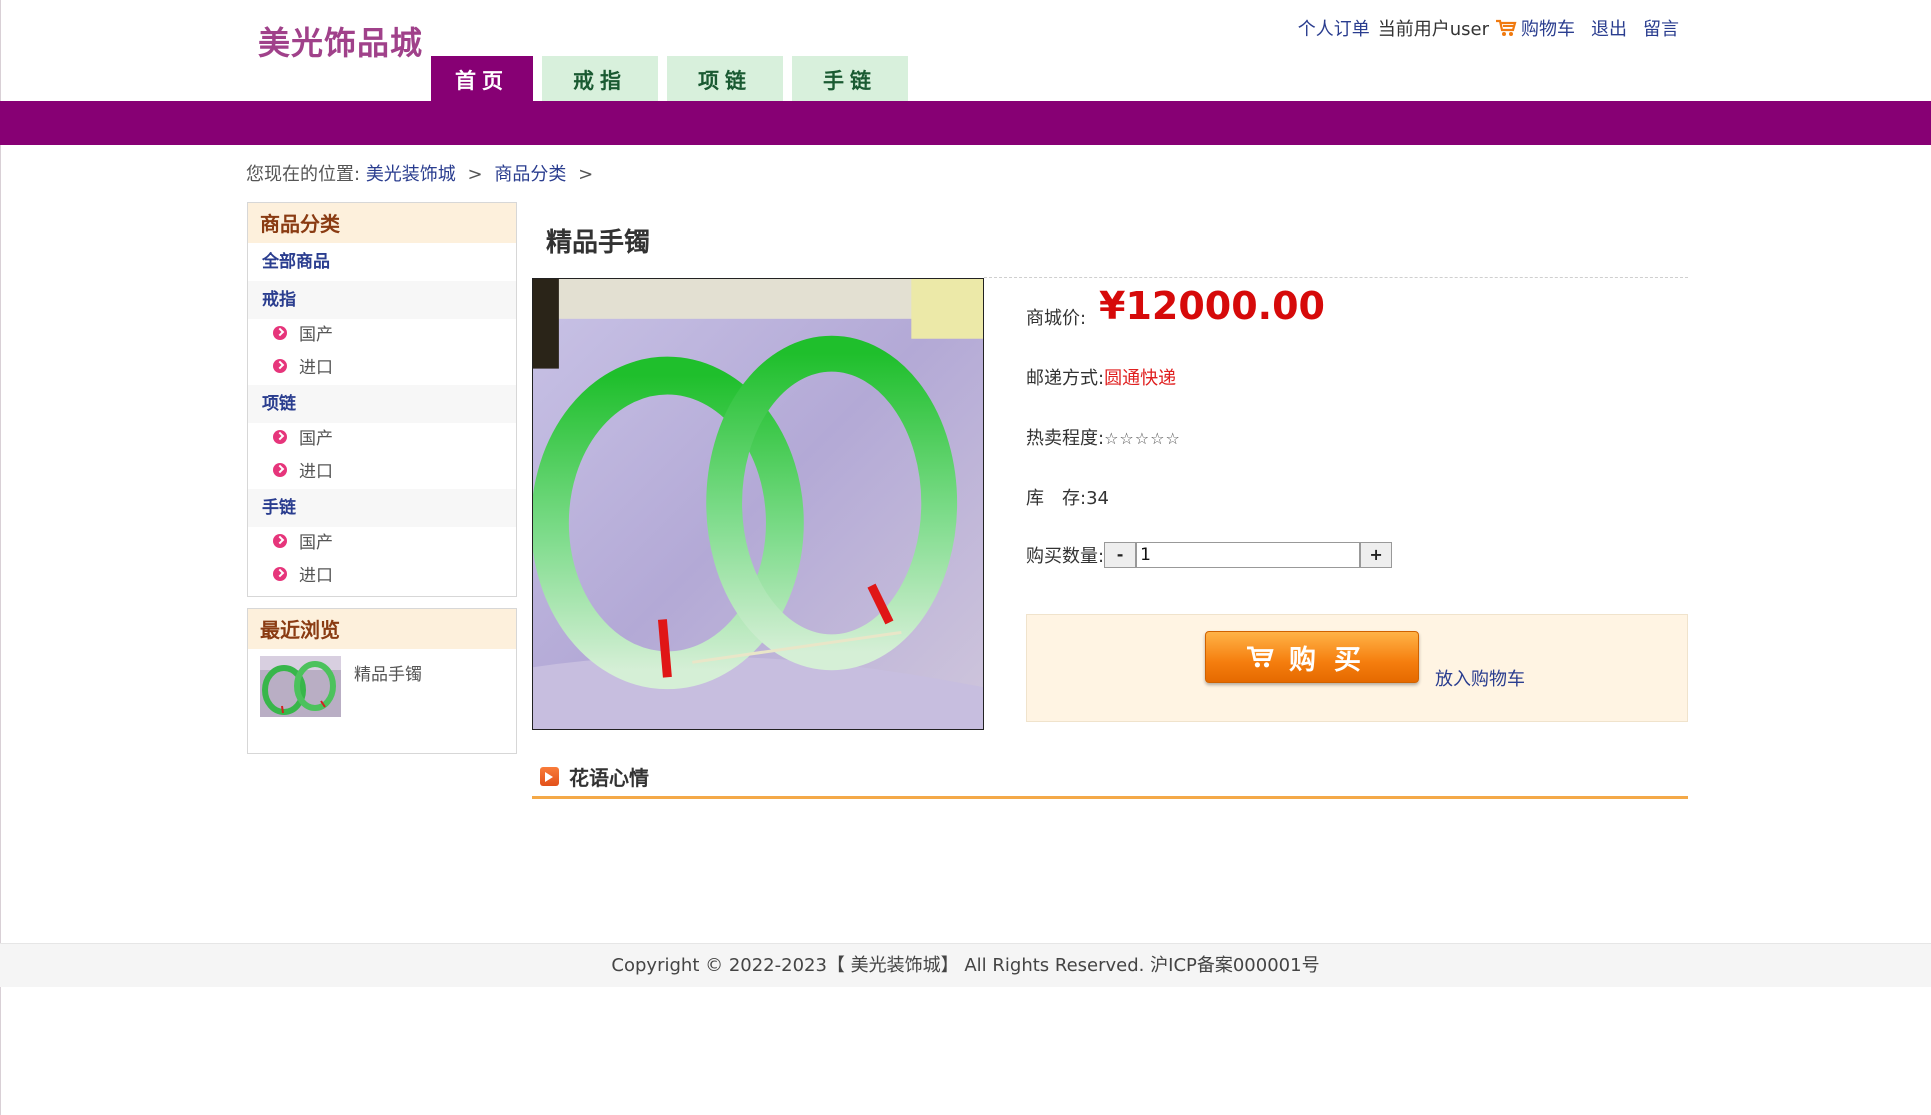  What do you see at coordinates (1212, 306) in the screenshot?
I see `product-price: ¥12000.00` at bounding box center [1212, 306].